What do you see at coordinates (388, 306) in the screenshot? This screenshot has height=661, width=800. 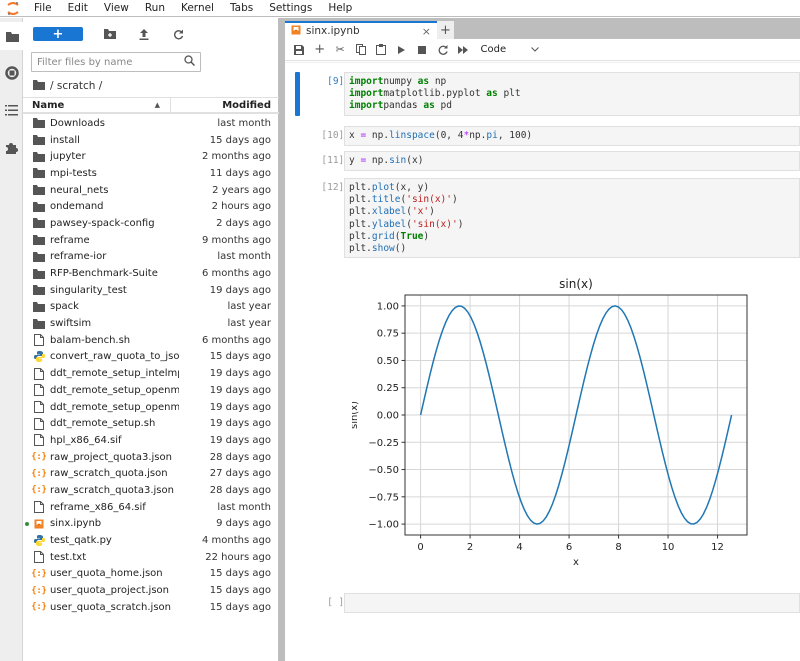 I see `y-tick-label: 1.00` at bounding box center [388, 306].